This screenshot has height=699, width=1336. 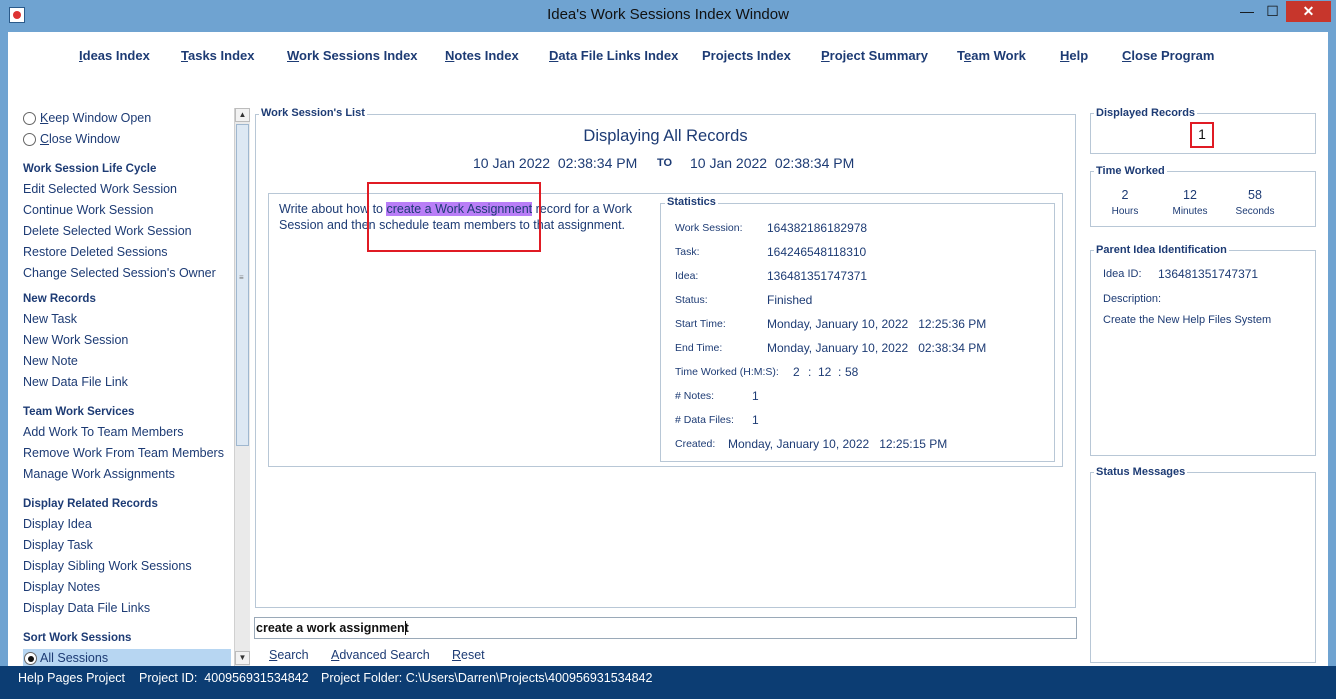 What do you see at coordinates (1122, 274) in the screenshot?
I see `parent-idea-id-label: Idea ID:` at bounding box center [1122, 274].